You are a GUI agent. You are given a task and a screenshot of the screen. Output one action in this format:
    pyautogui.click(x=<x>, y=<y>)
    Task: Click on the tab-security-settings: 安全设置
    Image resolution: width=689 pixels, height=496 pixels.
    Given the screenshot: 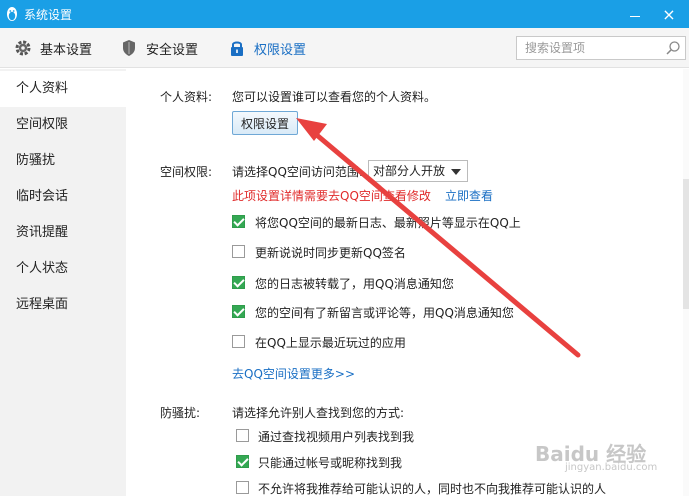 What is the action you would take?
    pyautogui.click(x=159, y=48)
    